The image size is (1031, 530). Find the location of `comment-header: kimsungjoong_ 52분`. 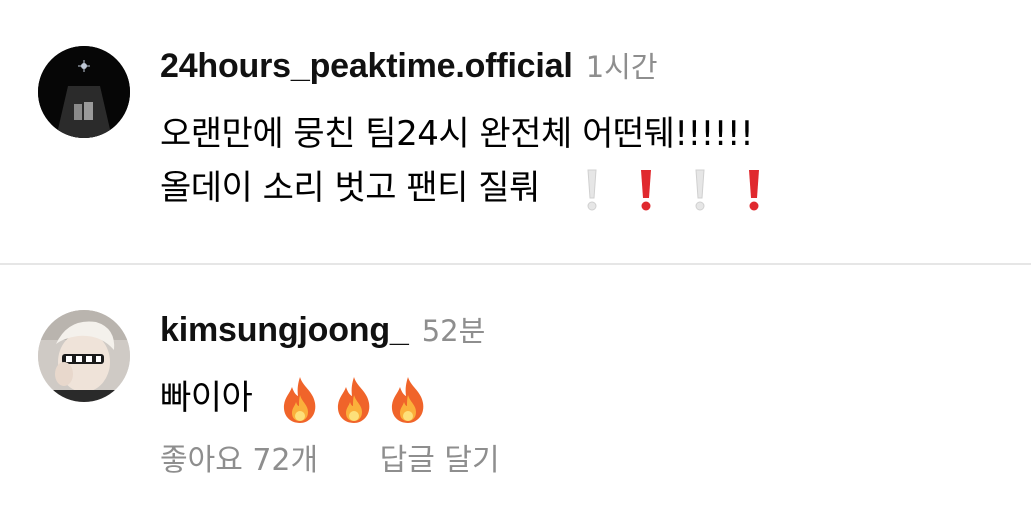

comment-header: kimsungjoong_ 52분 is located at coordinates (322, 329).